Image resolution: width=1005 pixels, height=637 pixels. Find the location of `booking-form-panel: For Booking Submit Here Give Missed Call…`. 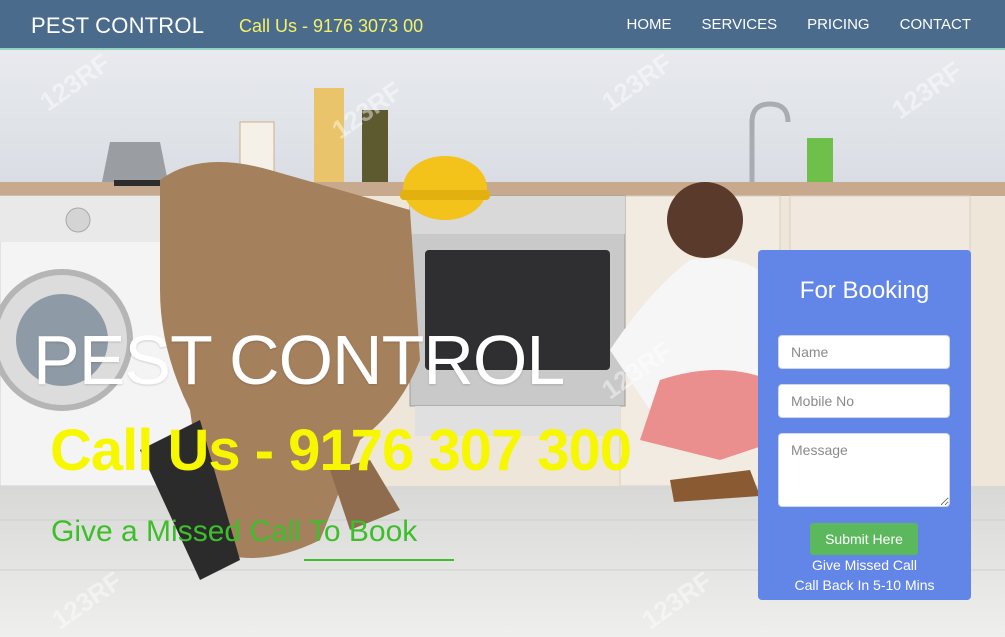

booking-form-panel: For Booking Submit Here Give Missed Call… is located at coordinates (864, 425).